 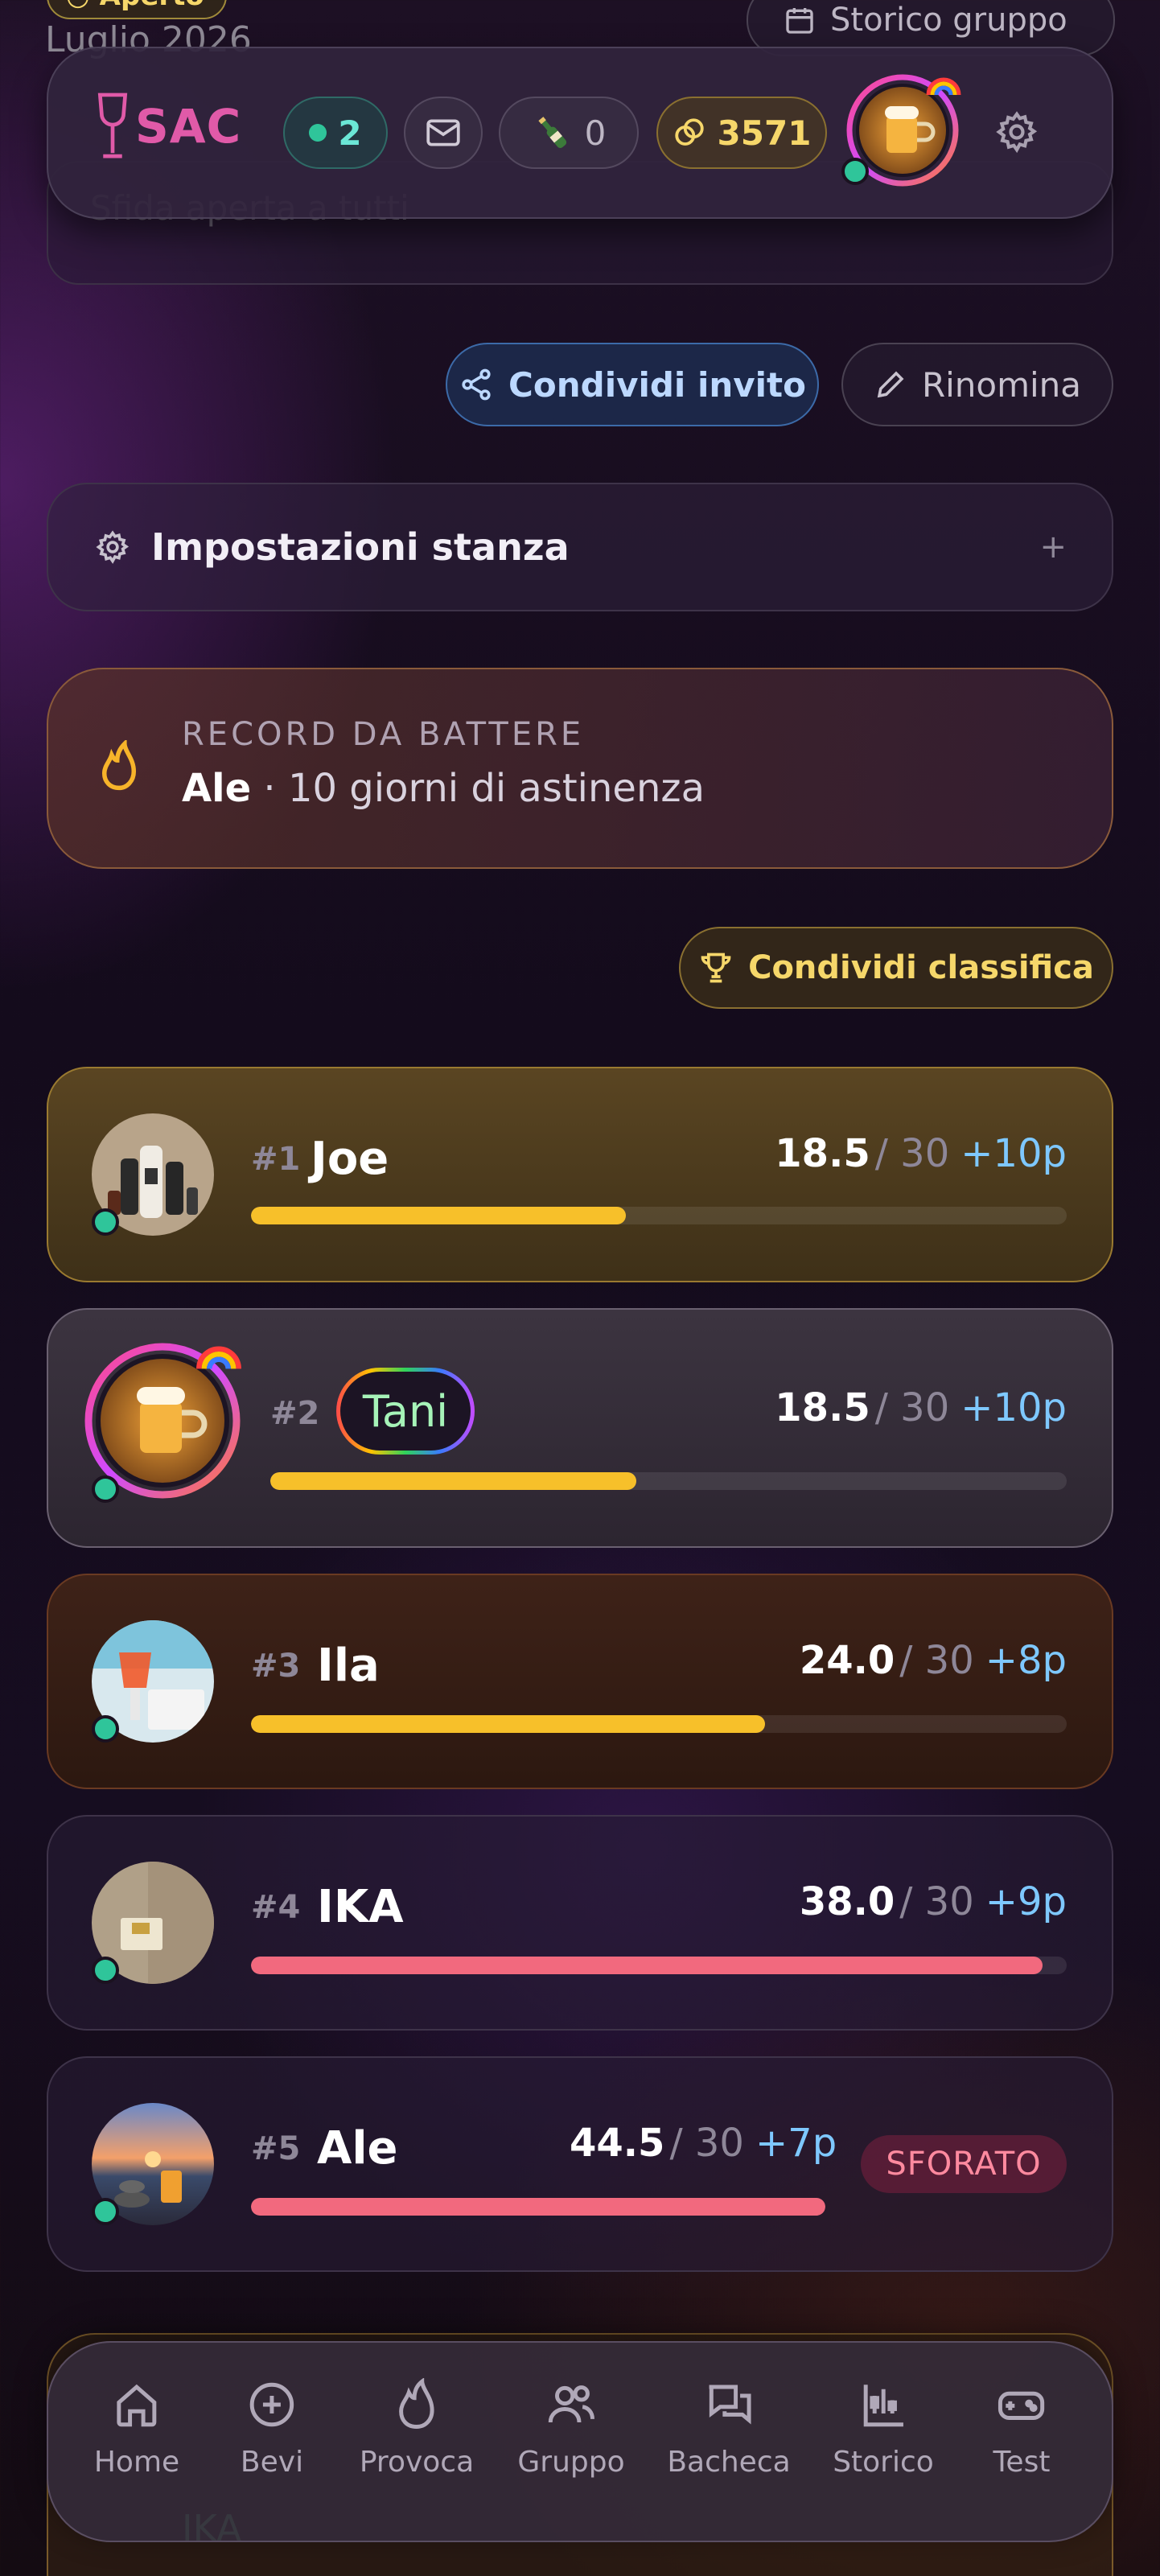 I want to click on share-icon, so click(x=476, y=384).